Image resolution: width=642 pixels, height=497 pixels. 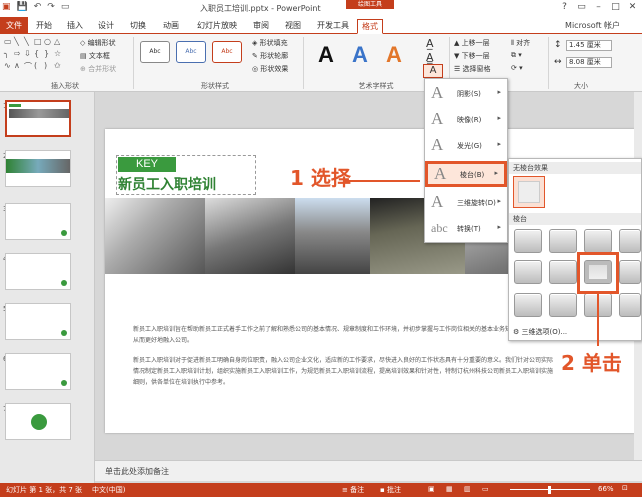 What do you see at coordinates (19, 67) in the screenshot?
I see `angle-shape-icon: ∧` at bounding box center [19, 67].